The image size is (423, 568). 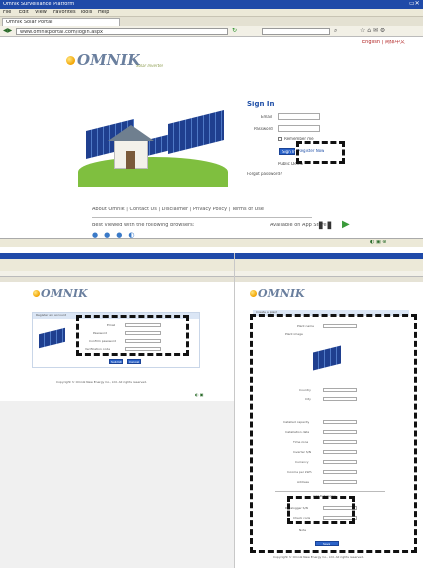 I want to click on signin-button: Sign In, so click(x=287, y=151).